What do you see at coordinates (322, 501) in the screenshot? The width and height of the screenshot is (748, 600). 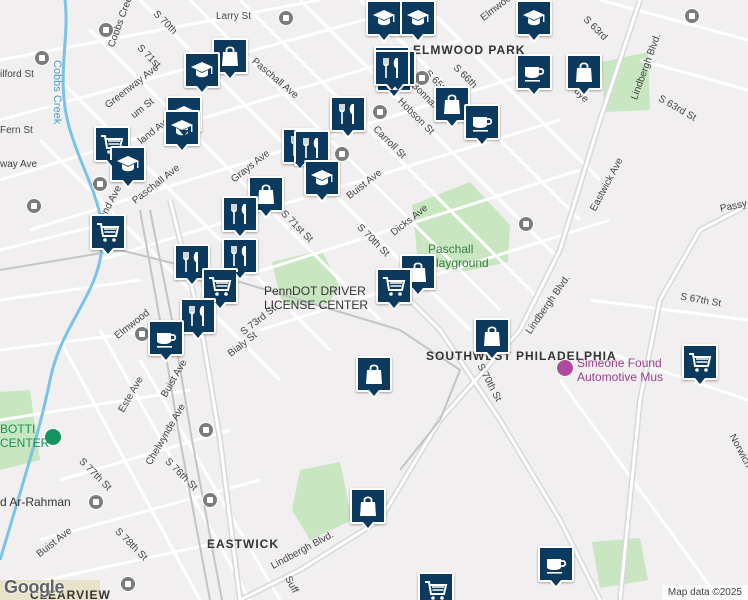 I see `park-area-south` at bounding box center [322, 501].